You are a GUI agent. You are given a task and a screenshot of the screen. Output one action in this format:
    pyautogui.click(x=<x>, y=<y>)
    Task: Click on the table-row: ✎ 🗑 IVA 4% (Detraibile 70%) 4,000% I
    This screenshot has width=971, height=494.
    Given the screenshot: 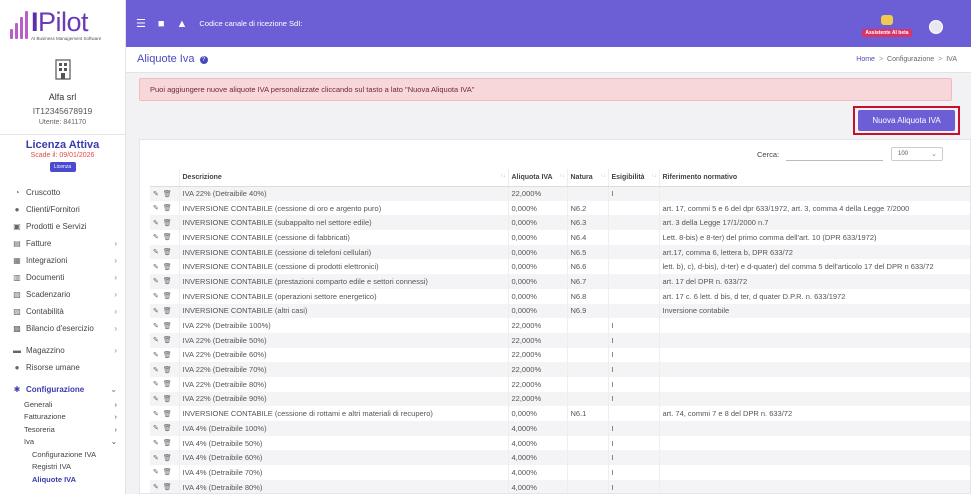 What is the action you would take?
    pyautogui.click(x=560, y=472)
    